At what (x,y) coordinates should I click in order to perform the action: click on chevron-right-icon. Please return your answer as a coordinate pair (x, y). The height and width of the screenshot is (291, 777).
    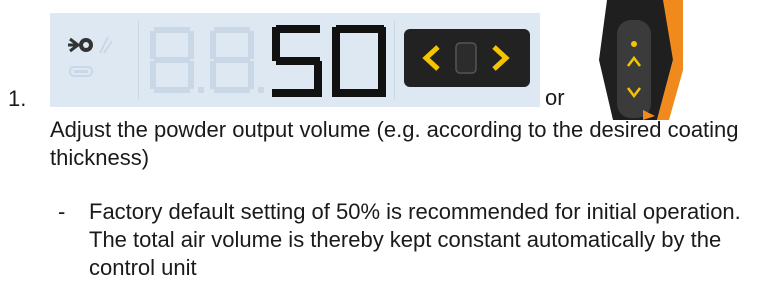
    Looking at the image, I should click on (501, 58).